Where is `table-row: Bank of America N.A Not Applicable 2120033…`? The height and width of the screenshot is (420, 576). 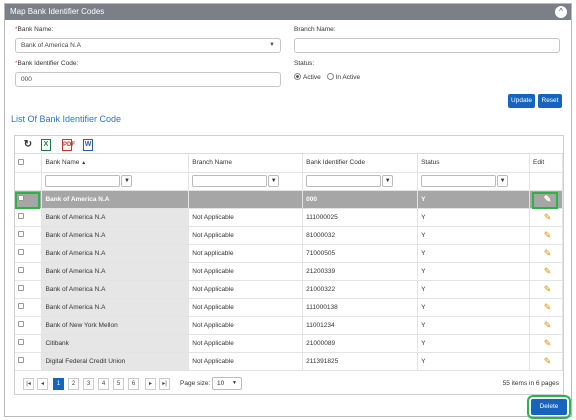 table-row: Bank of America N.A Not Applicable 2120033… is located at coordinates (289, 271).